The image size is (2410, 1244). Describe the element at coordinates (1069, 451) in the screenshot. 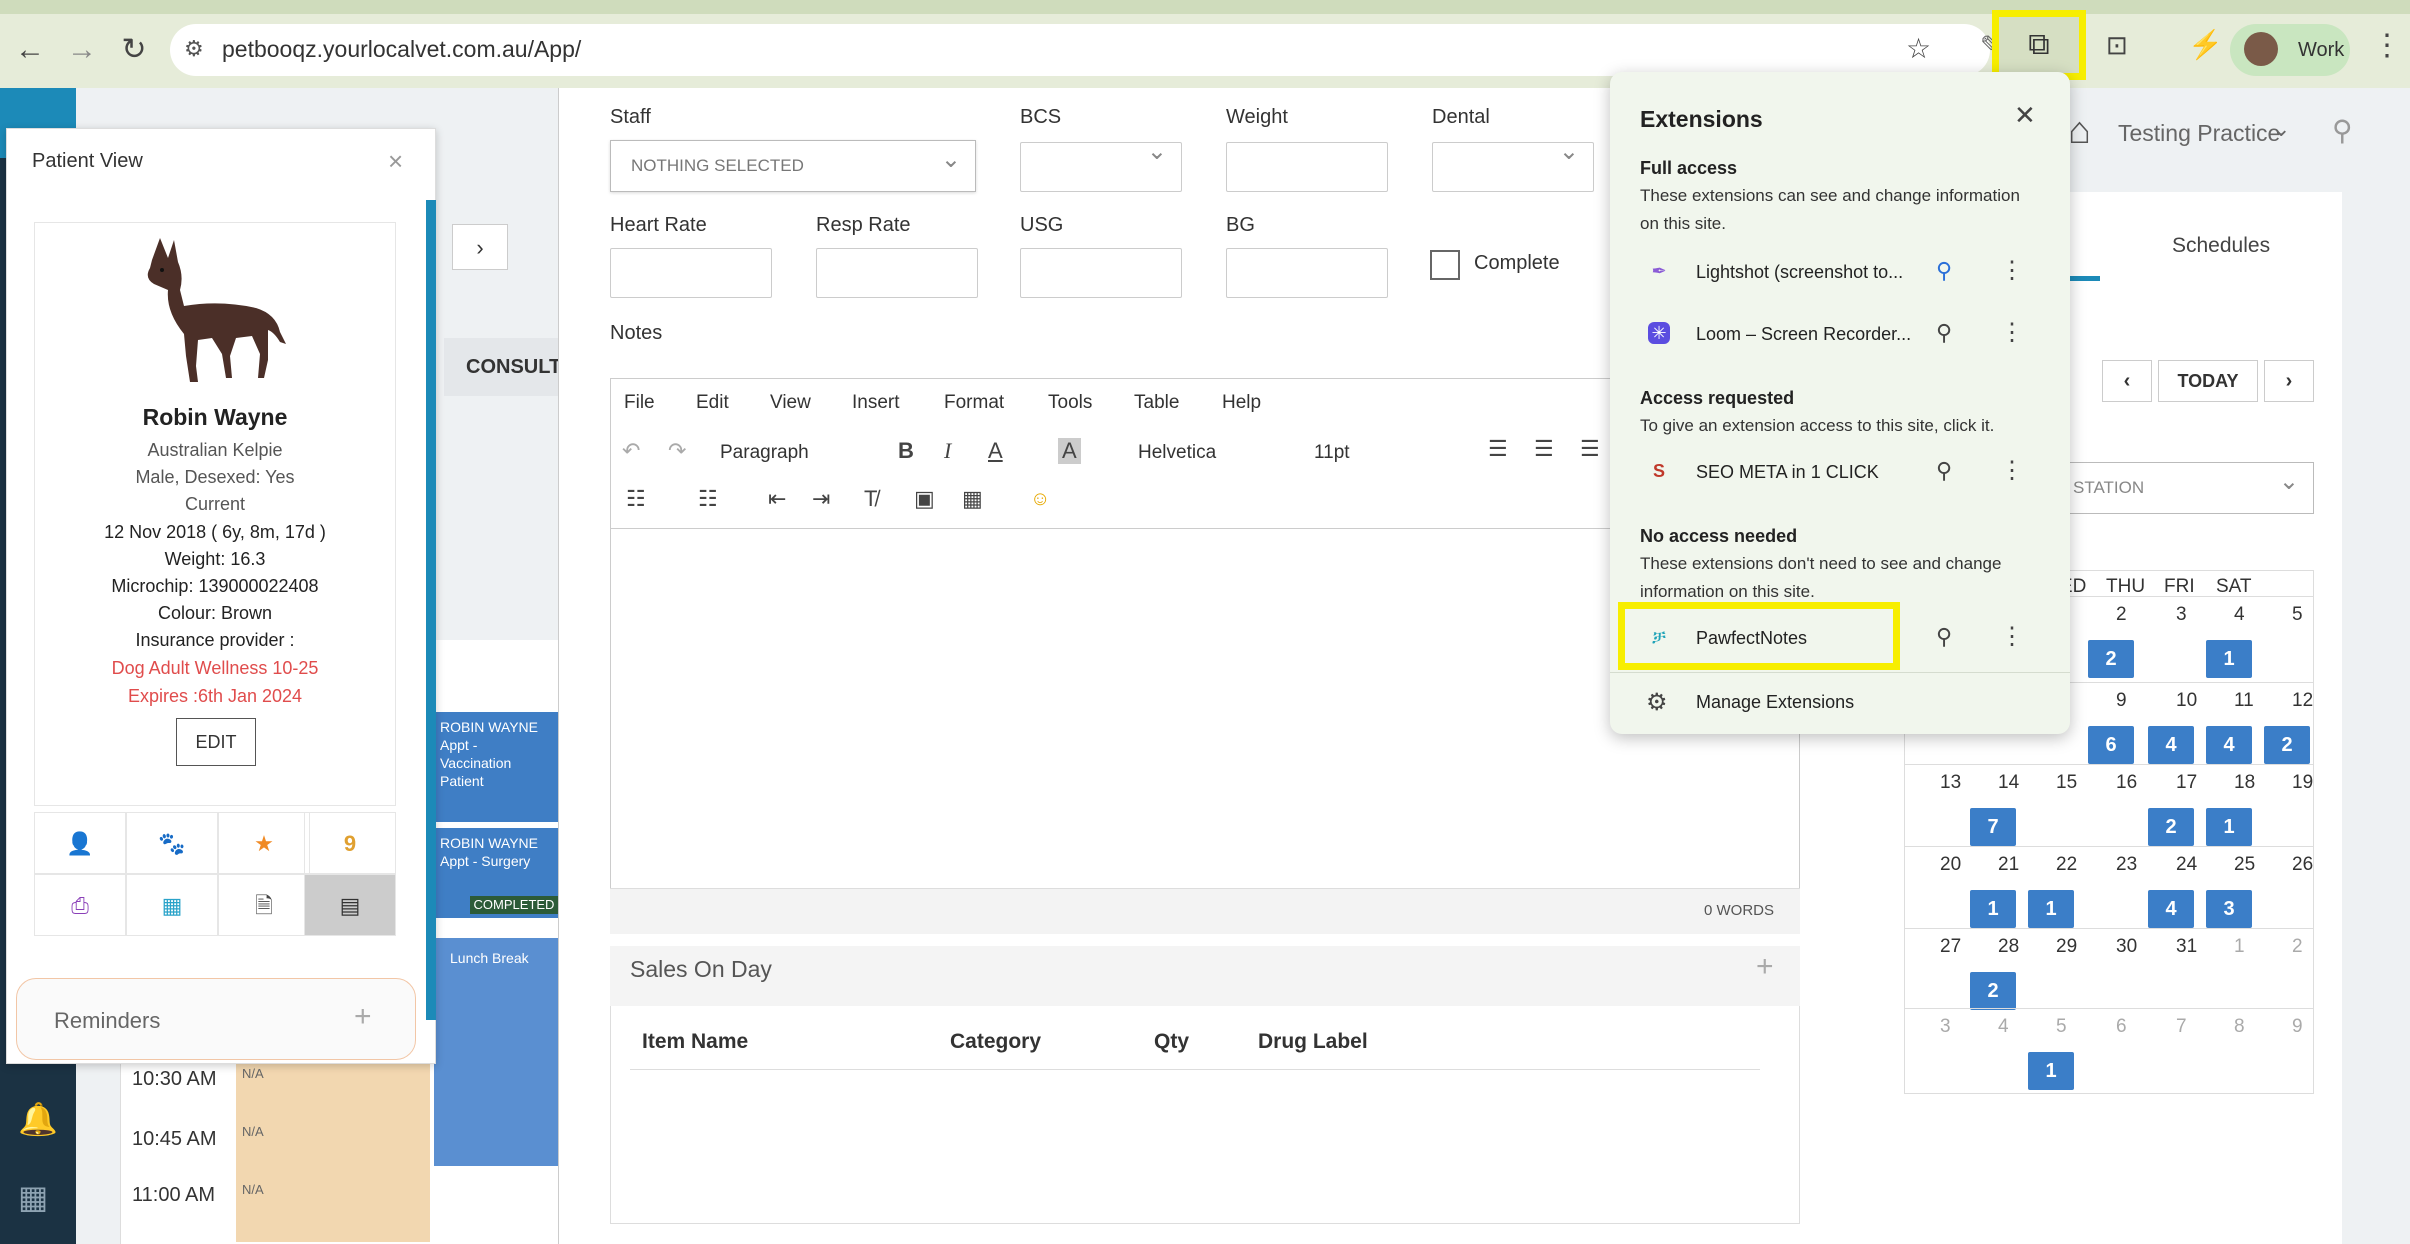

I see `highlight-icon: A` at that location.